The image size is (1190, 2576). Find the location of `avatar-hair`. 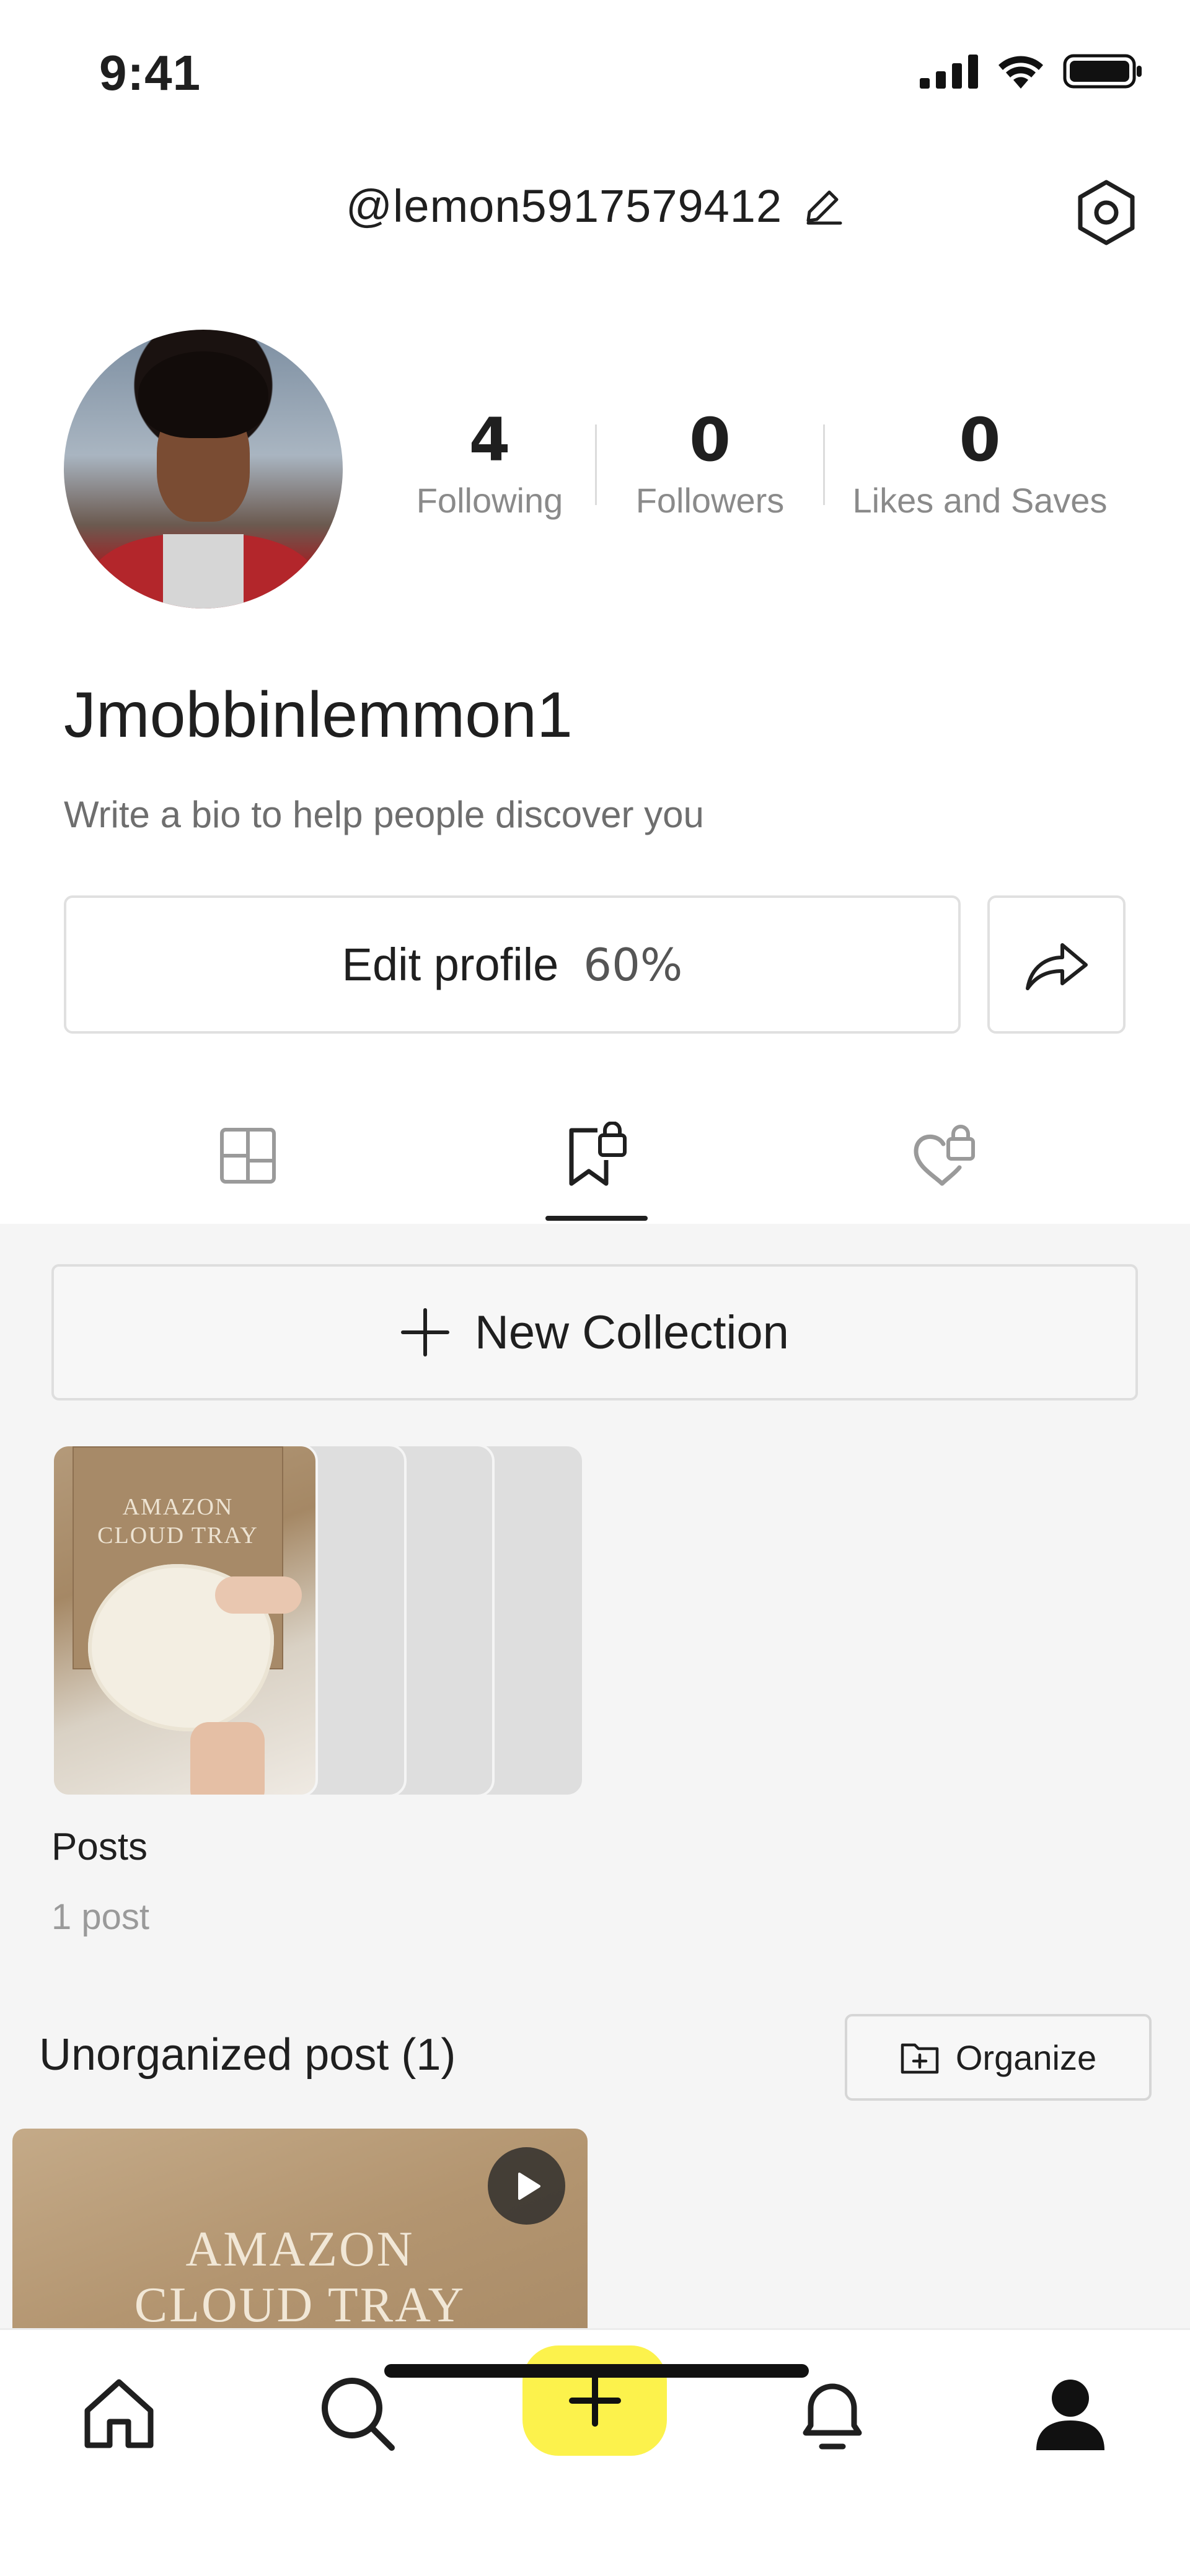

avatar-hair is located at coordinates (203, 394).